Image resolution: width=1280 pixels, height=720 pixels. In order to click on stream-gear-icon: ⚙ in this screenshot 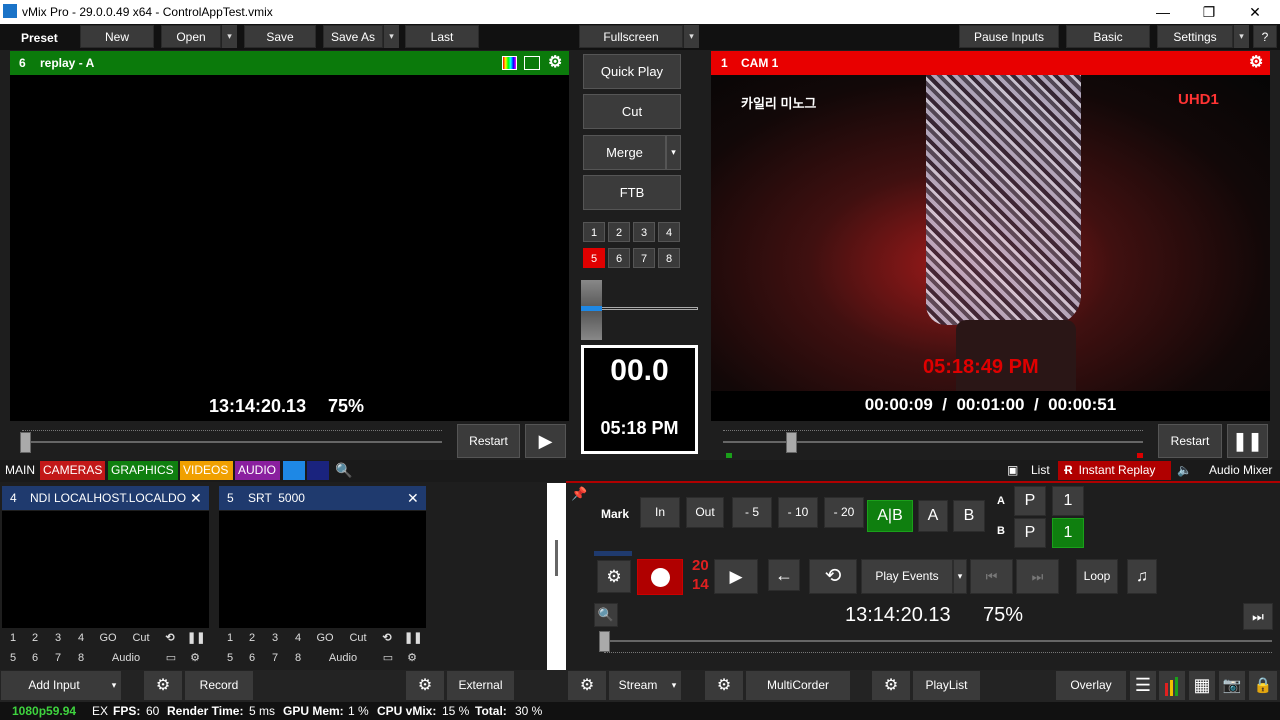, I will do `click(587, 685)`.